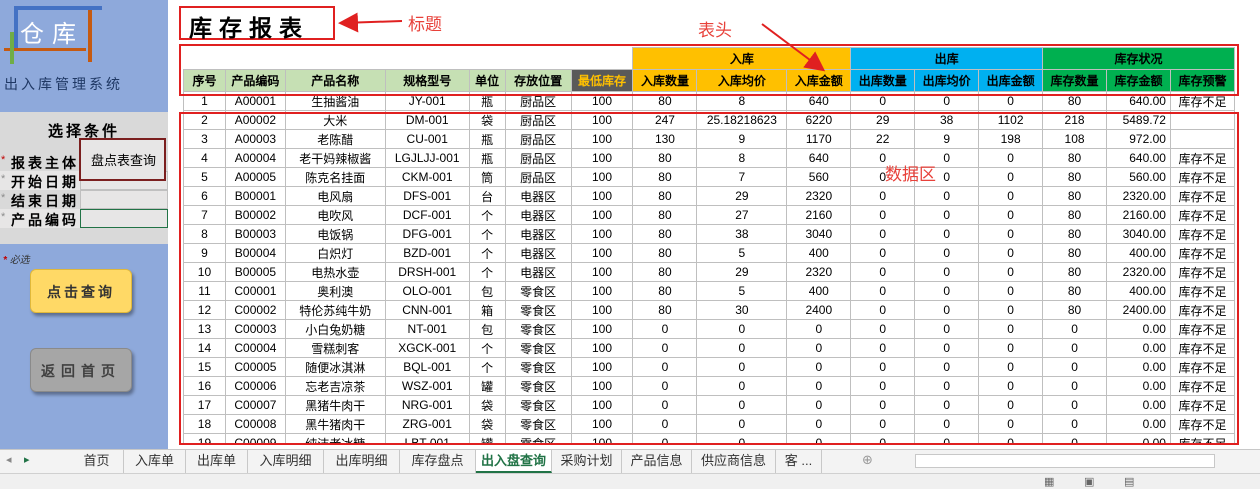 This screenshot has height=489, width=1260. I want to click on sheet-tab: 供应商信息, so click(734, 461).